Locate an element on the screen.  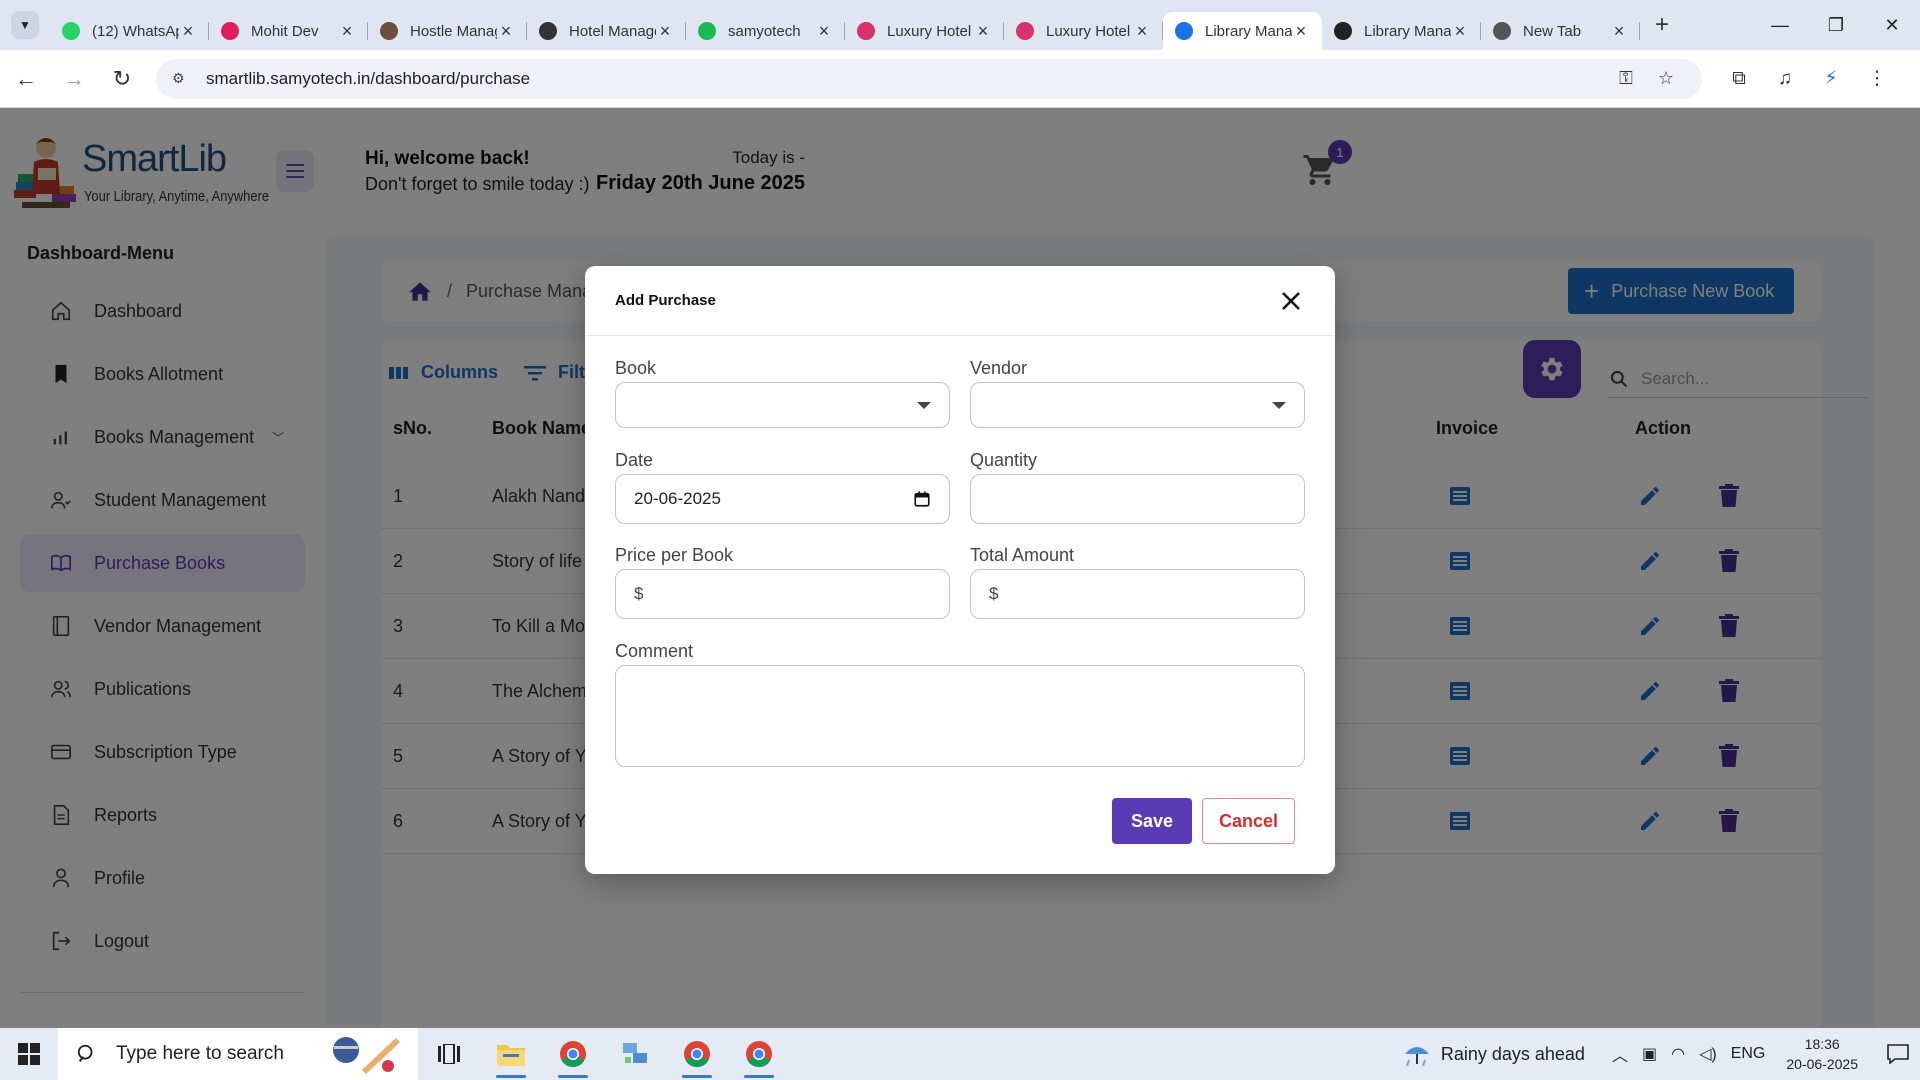
file-explorer-button is located at coordinates (511, 1054).